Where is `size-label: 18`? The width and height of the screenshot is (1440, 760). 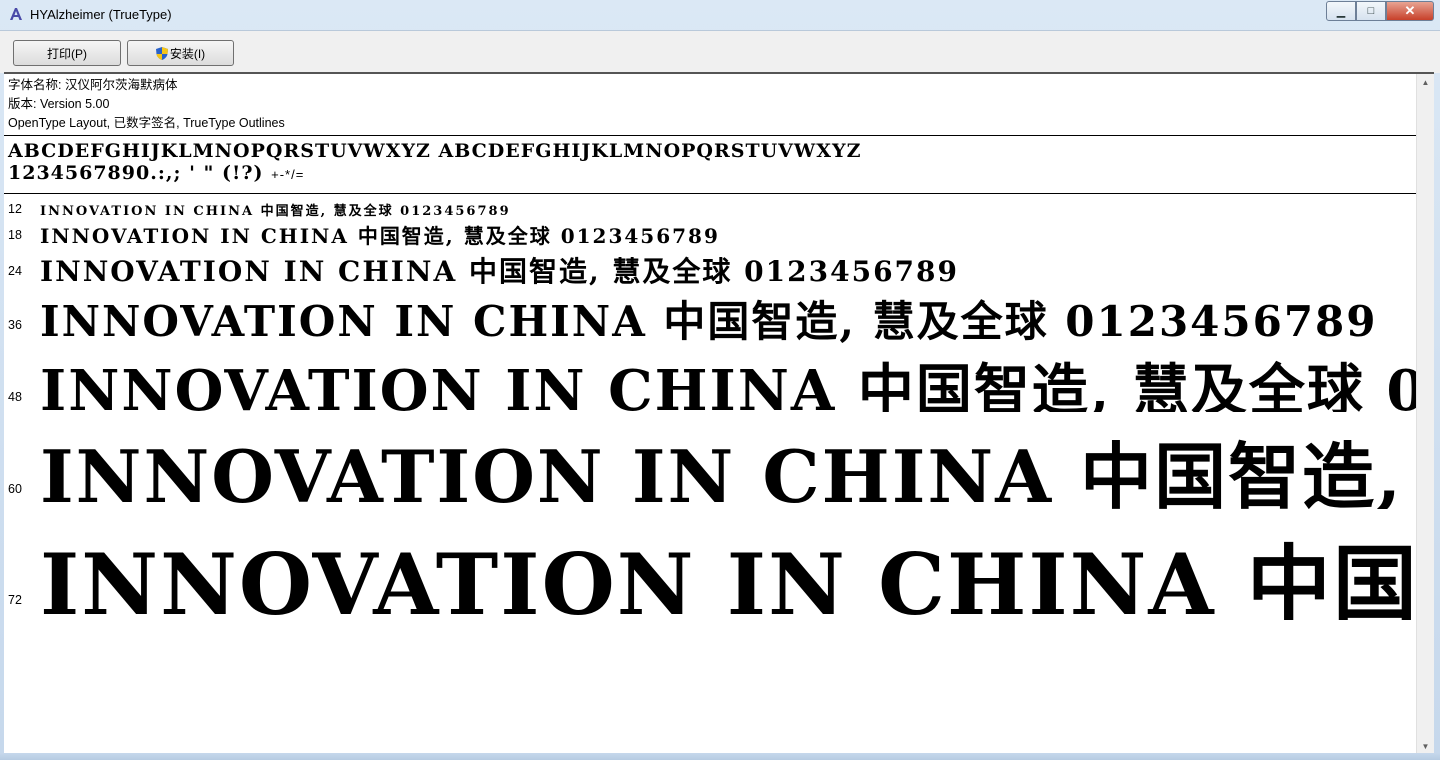
size-label: 18 is located at coordinates (15, 235).